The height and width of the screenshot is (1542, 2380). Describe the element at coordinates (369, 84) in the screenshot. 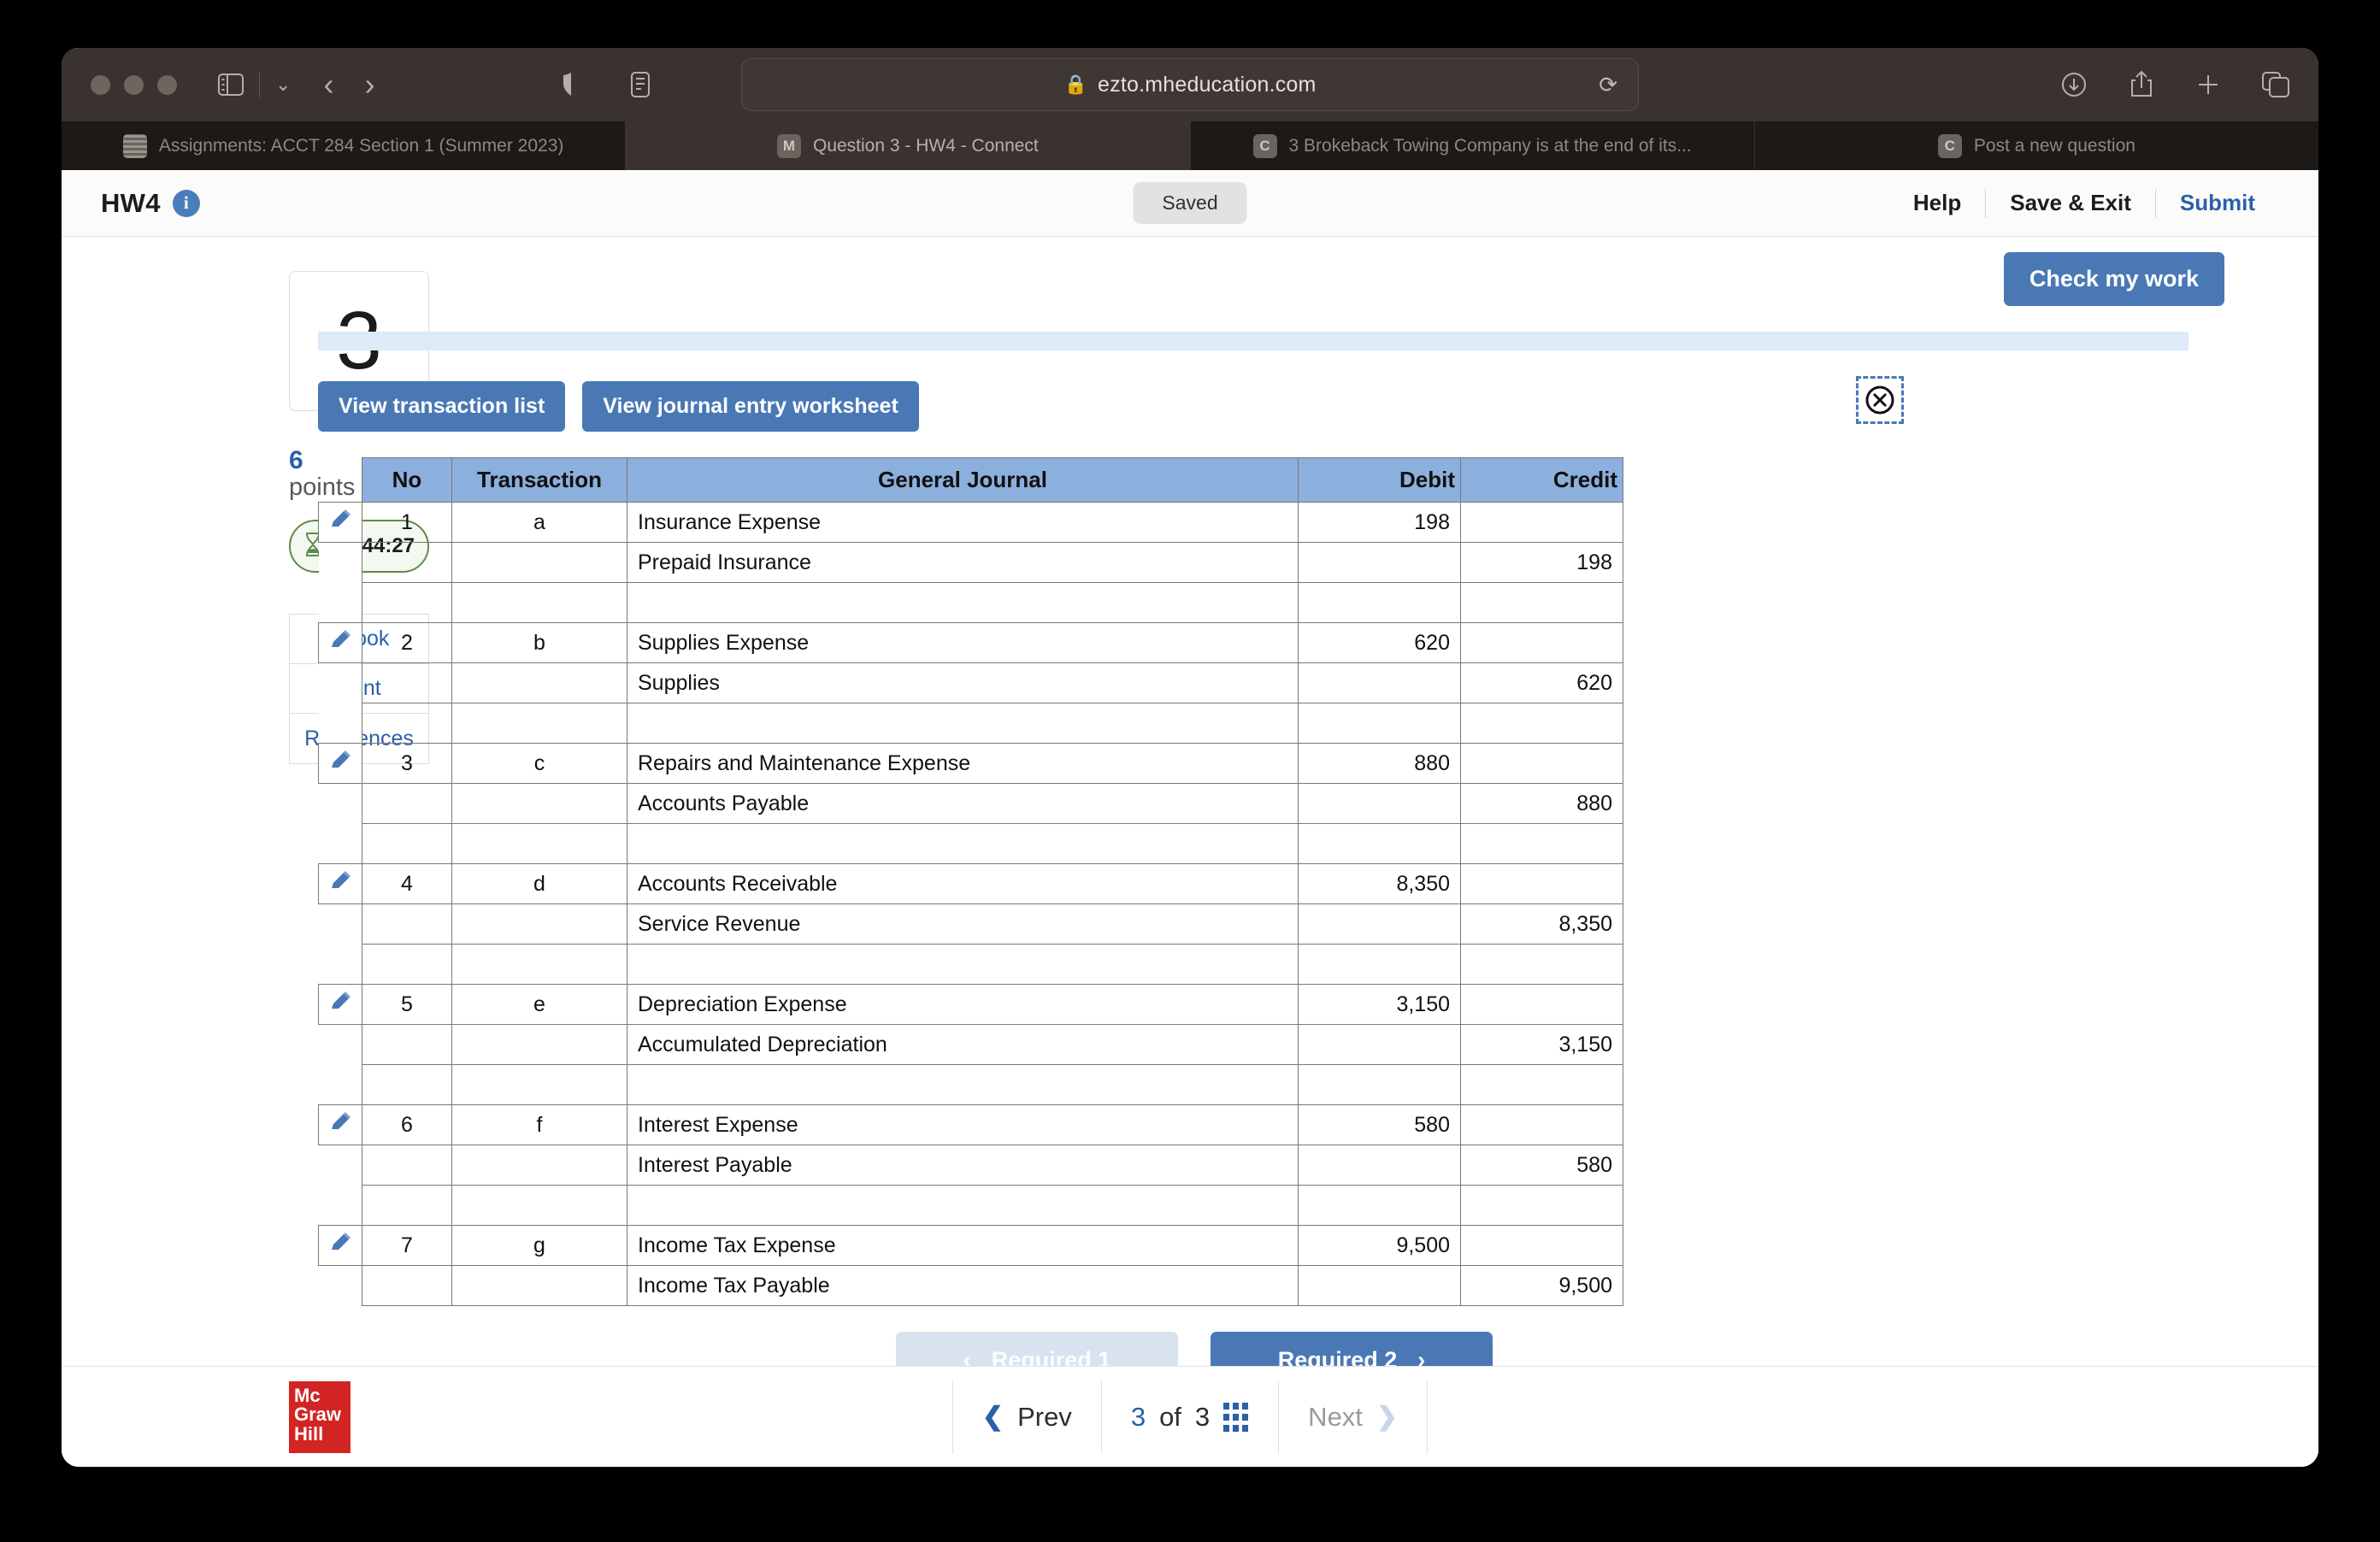

I see `forward-arrow-icon: ›` at that location.